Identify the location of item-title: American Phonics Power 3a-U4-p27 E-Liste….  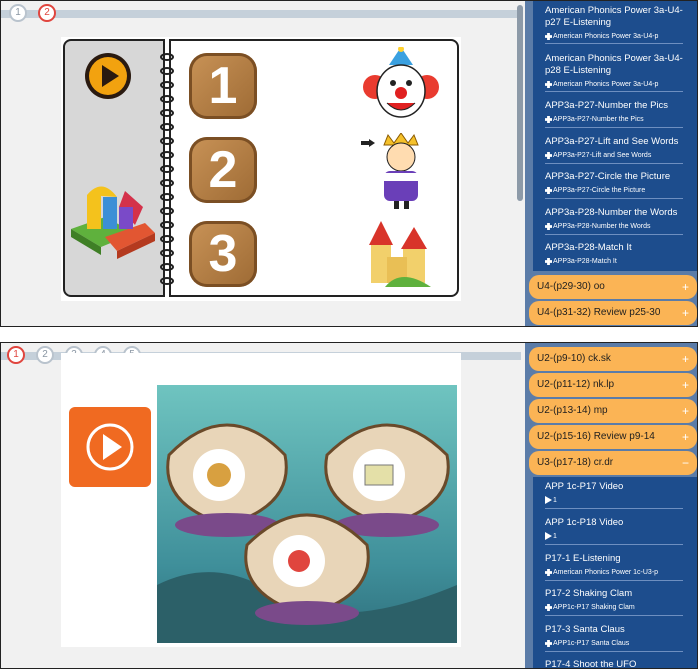
(614, 16).